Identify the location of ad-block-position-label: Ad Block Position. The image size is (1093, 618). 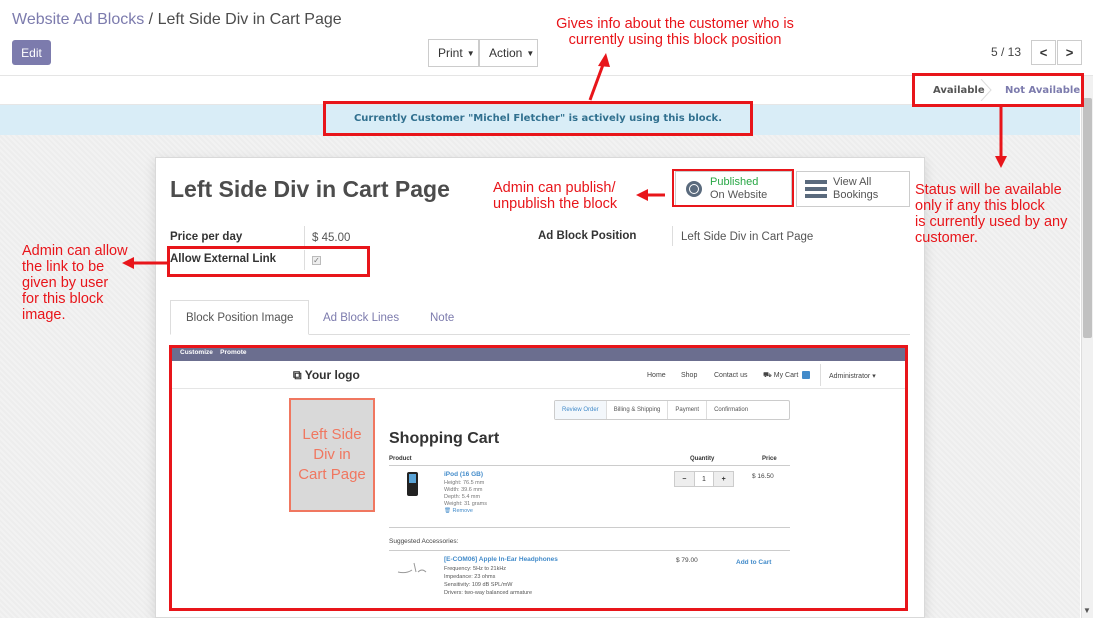
(587, 236).